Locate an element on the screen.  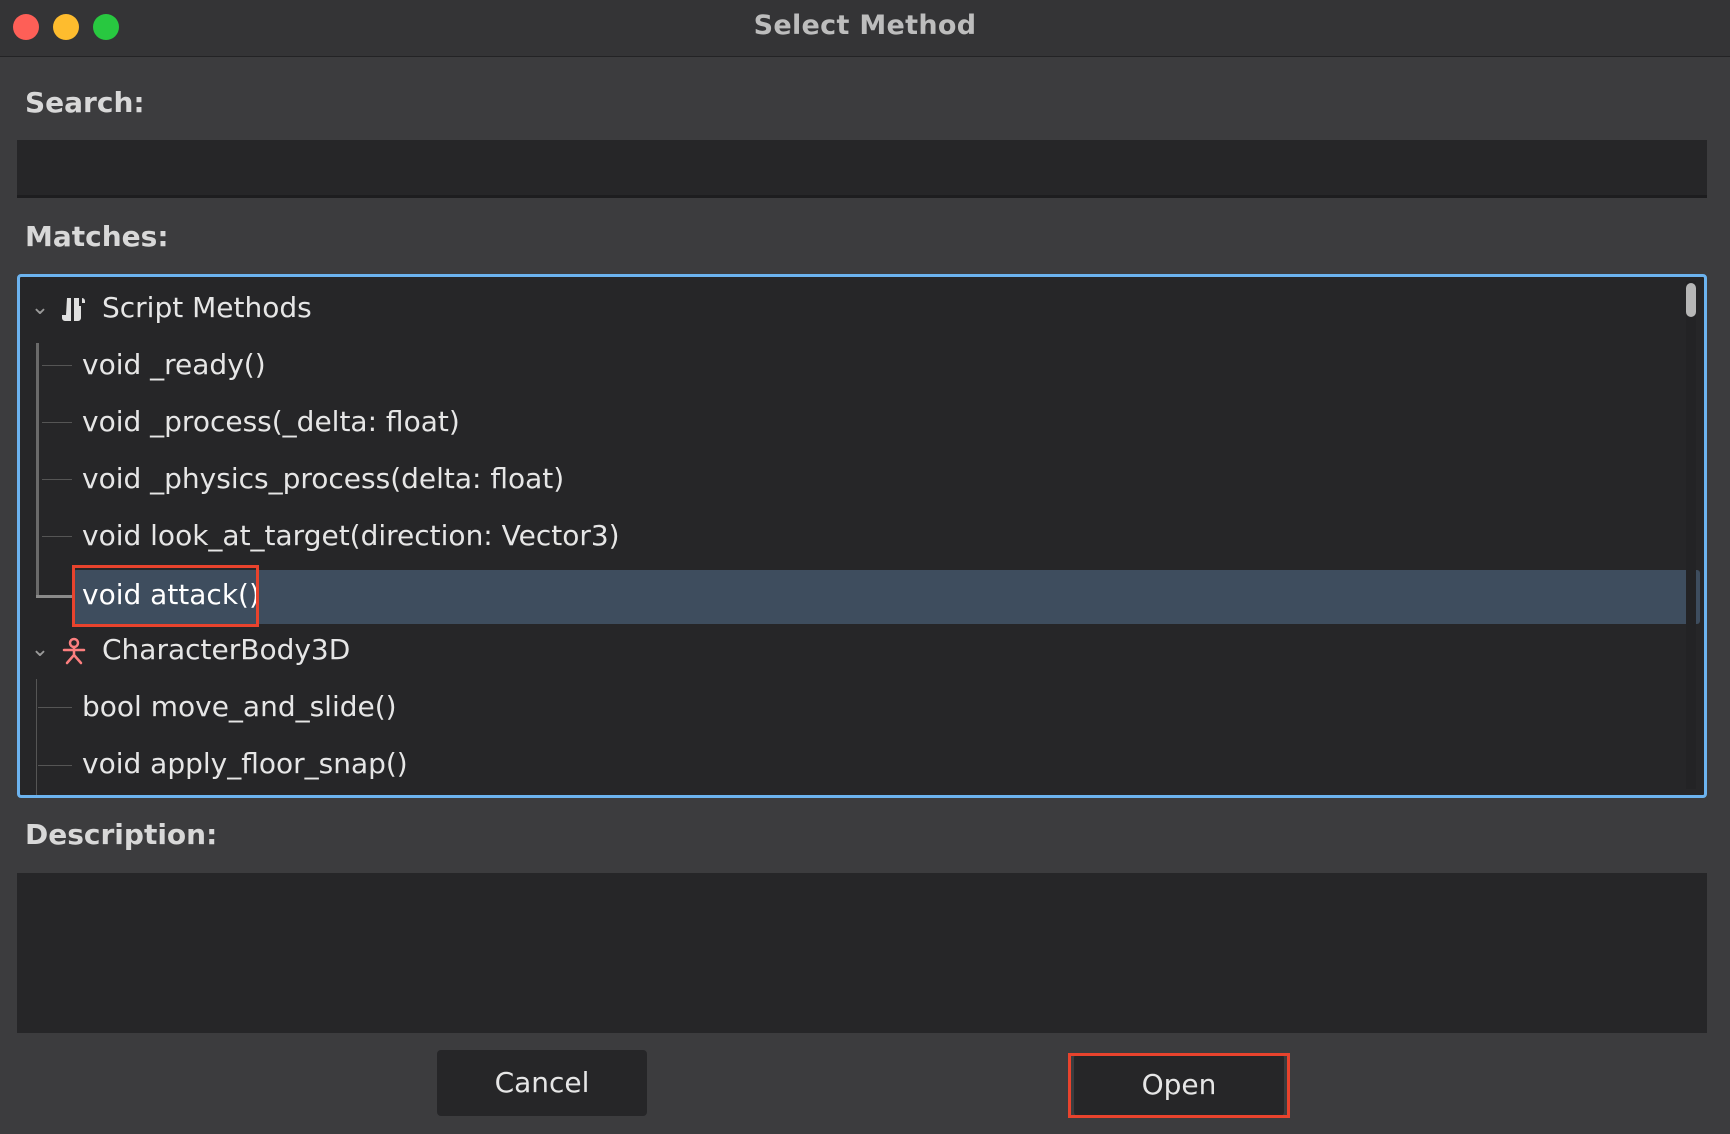
character-body-3d-icon is located at coordinates (74, 651).